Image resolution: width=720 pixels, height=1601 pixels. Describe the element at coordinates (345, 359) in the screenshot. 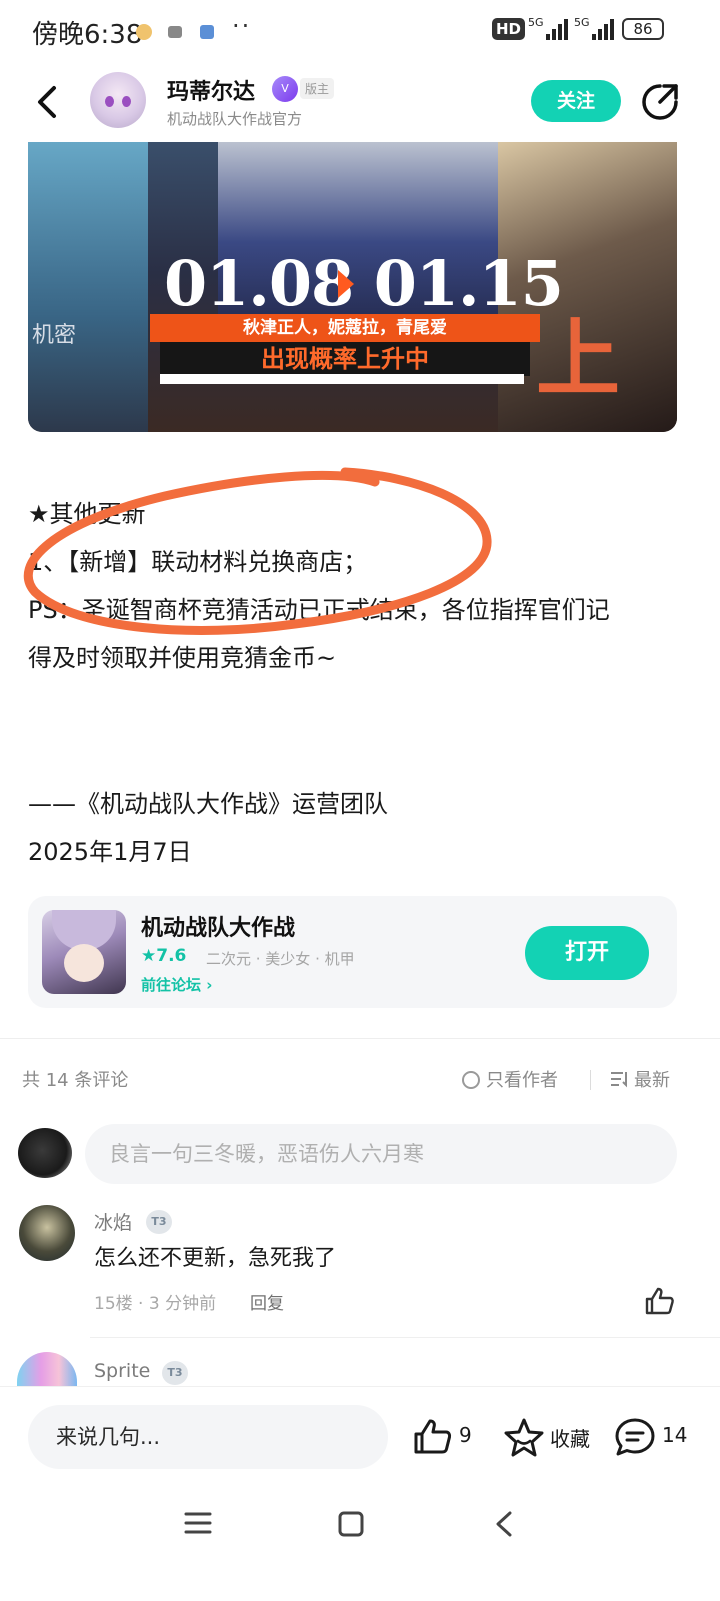

I see `banner-rate-up-text: 出现概率上升中` at that location.